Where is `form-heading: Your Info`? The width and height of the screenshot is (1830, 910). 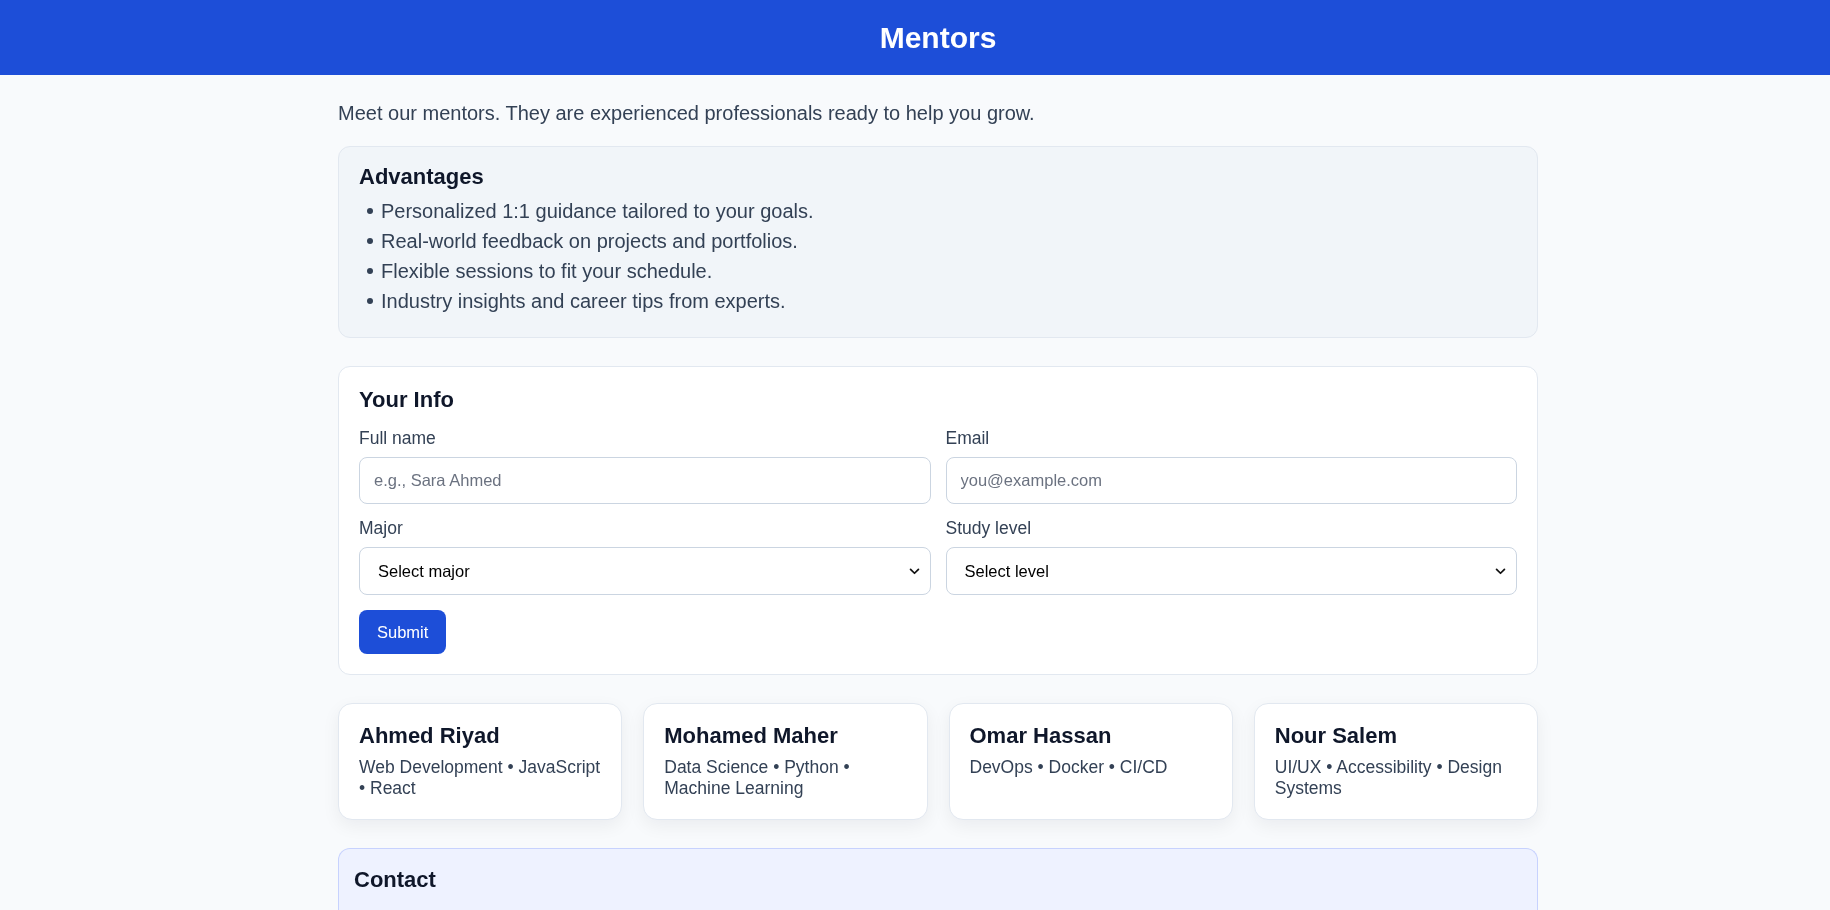 form-heading: Your Info is located at coordinates (407, 400).